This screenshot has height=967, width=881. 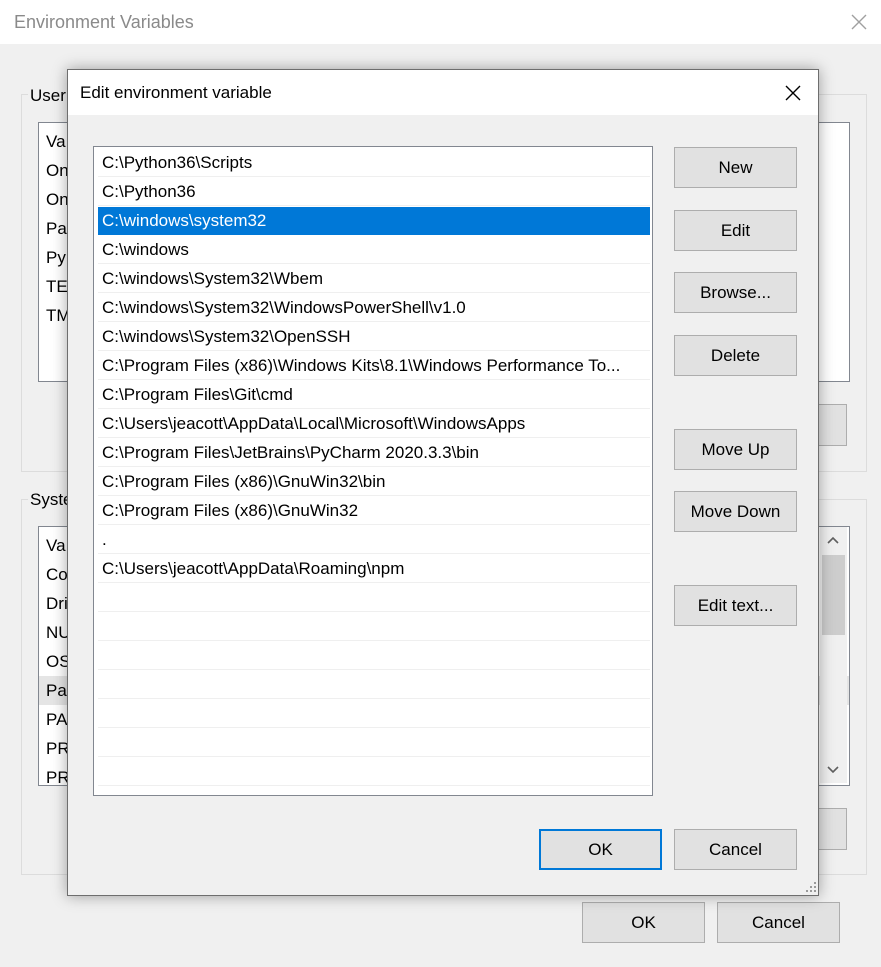 What do you see at coordinates (600, 849) in the screenshot?
I see `ok-button: OK` at bounding box center [600, 849].